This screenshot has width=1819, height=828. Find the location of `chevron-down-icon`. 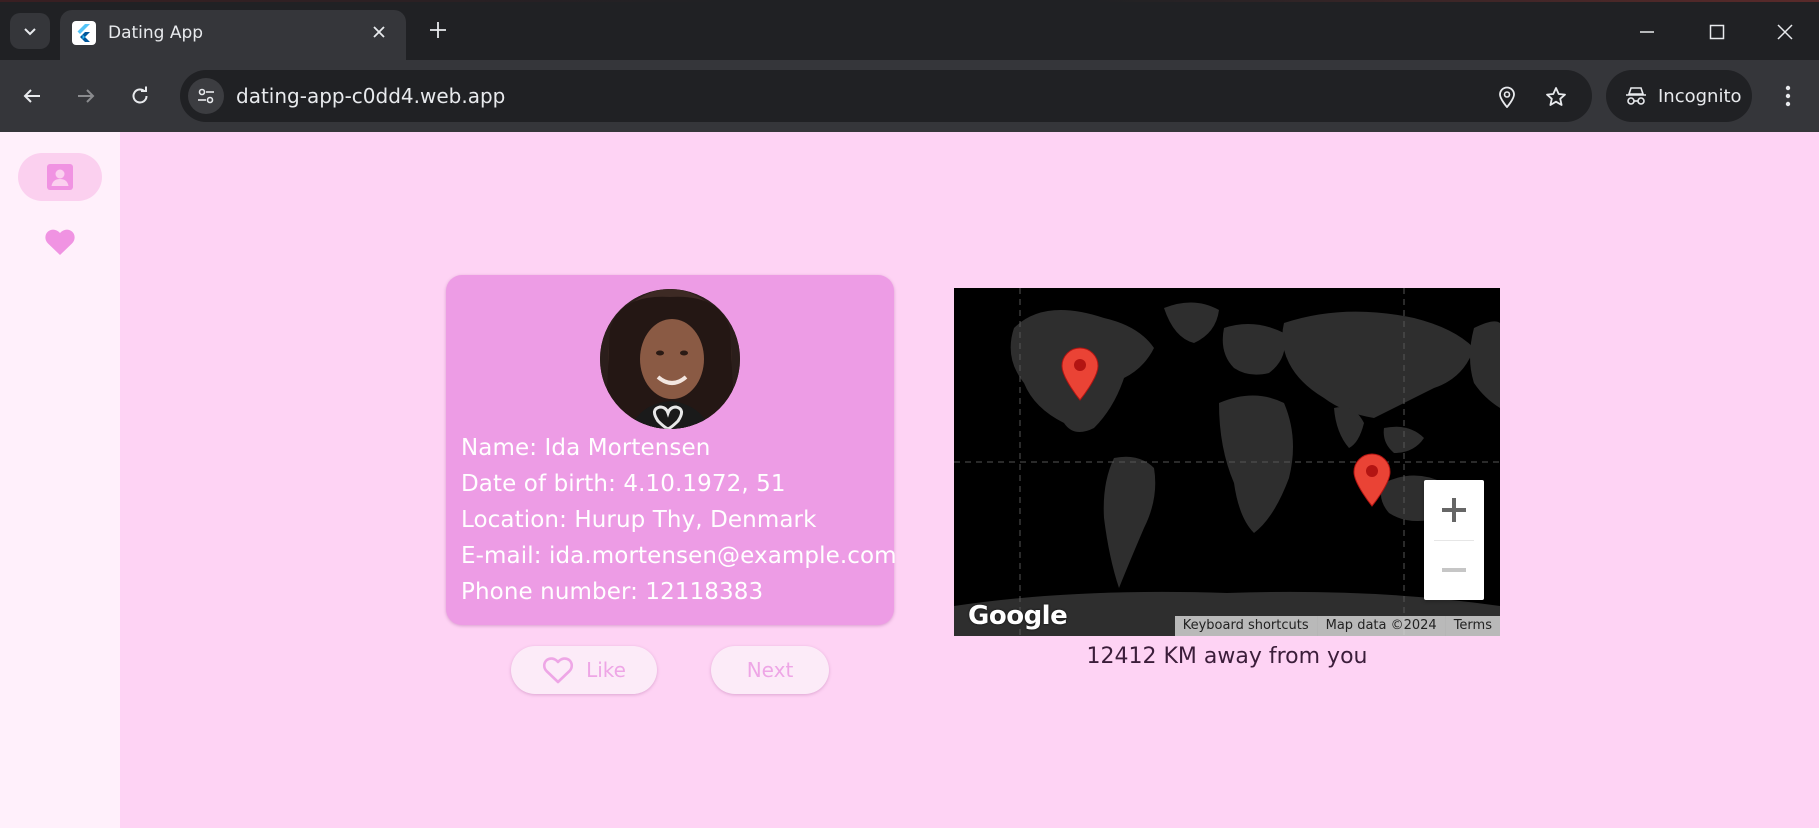

chevron-down-icon is located at coordinates (30, 32).